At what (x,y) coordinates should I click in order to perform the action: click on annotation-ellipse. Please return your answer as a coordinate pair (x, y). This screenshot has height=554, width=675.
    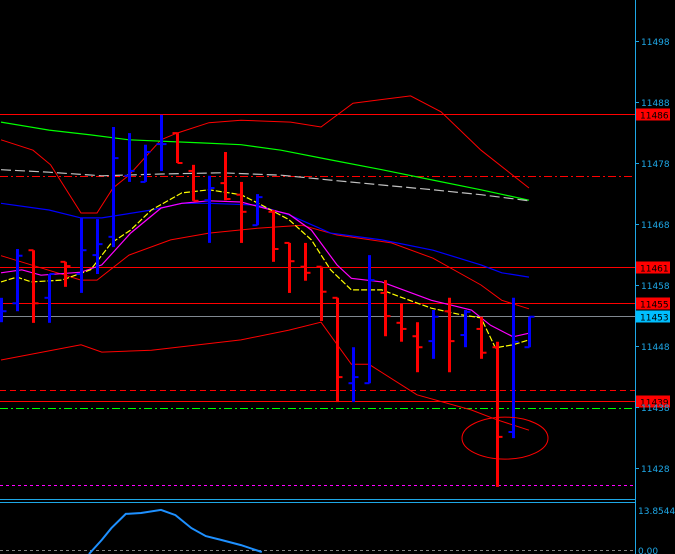
    Looking at the image, I should click on (505, 438).